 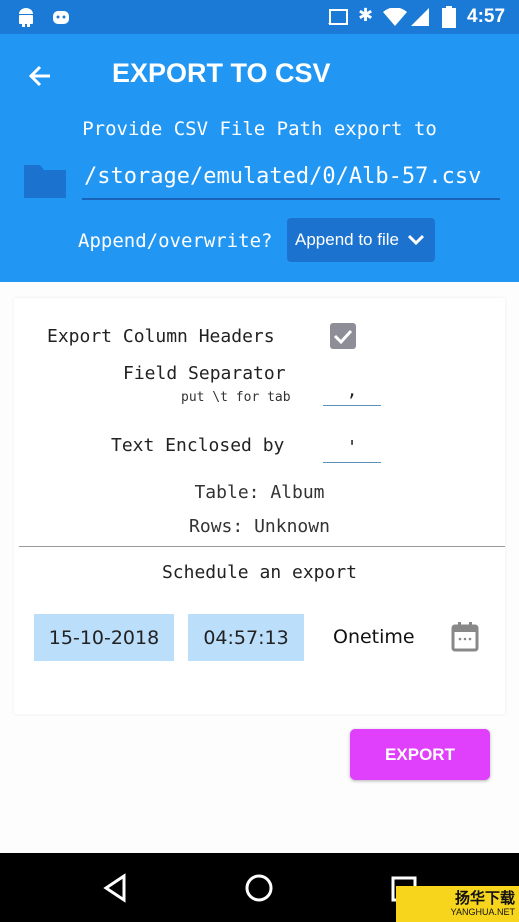 I want to click on schedule-title: Schedule an export, so click(x=259, y=572).